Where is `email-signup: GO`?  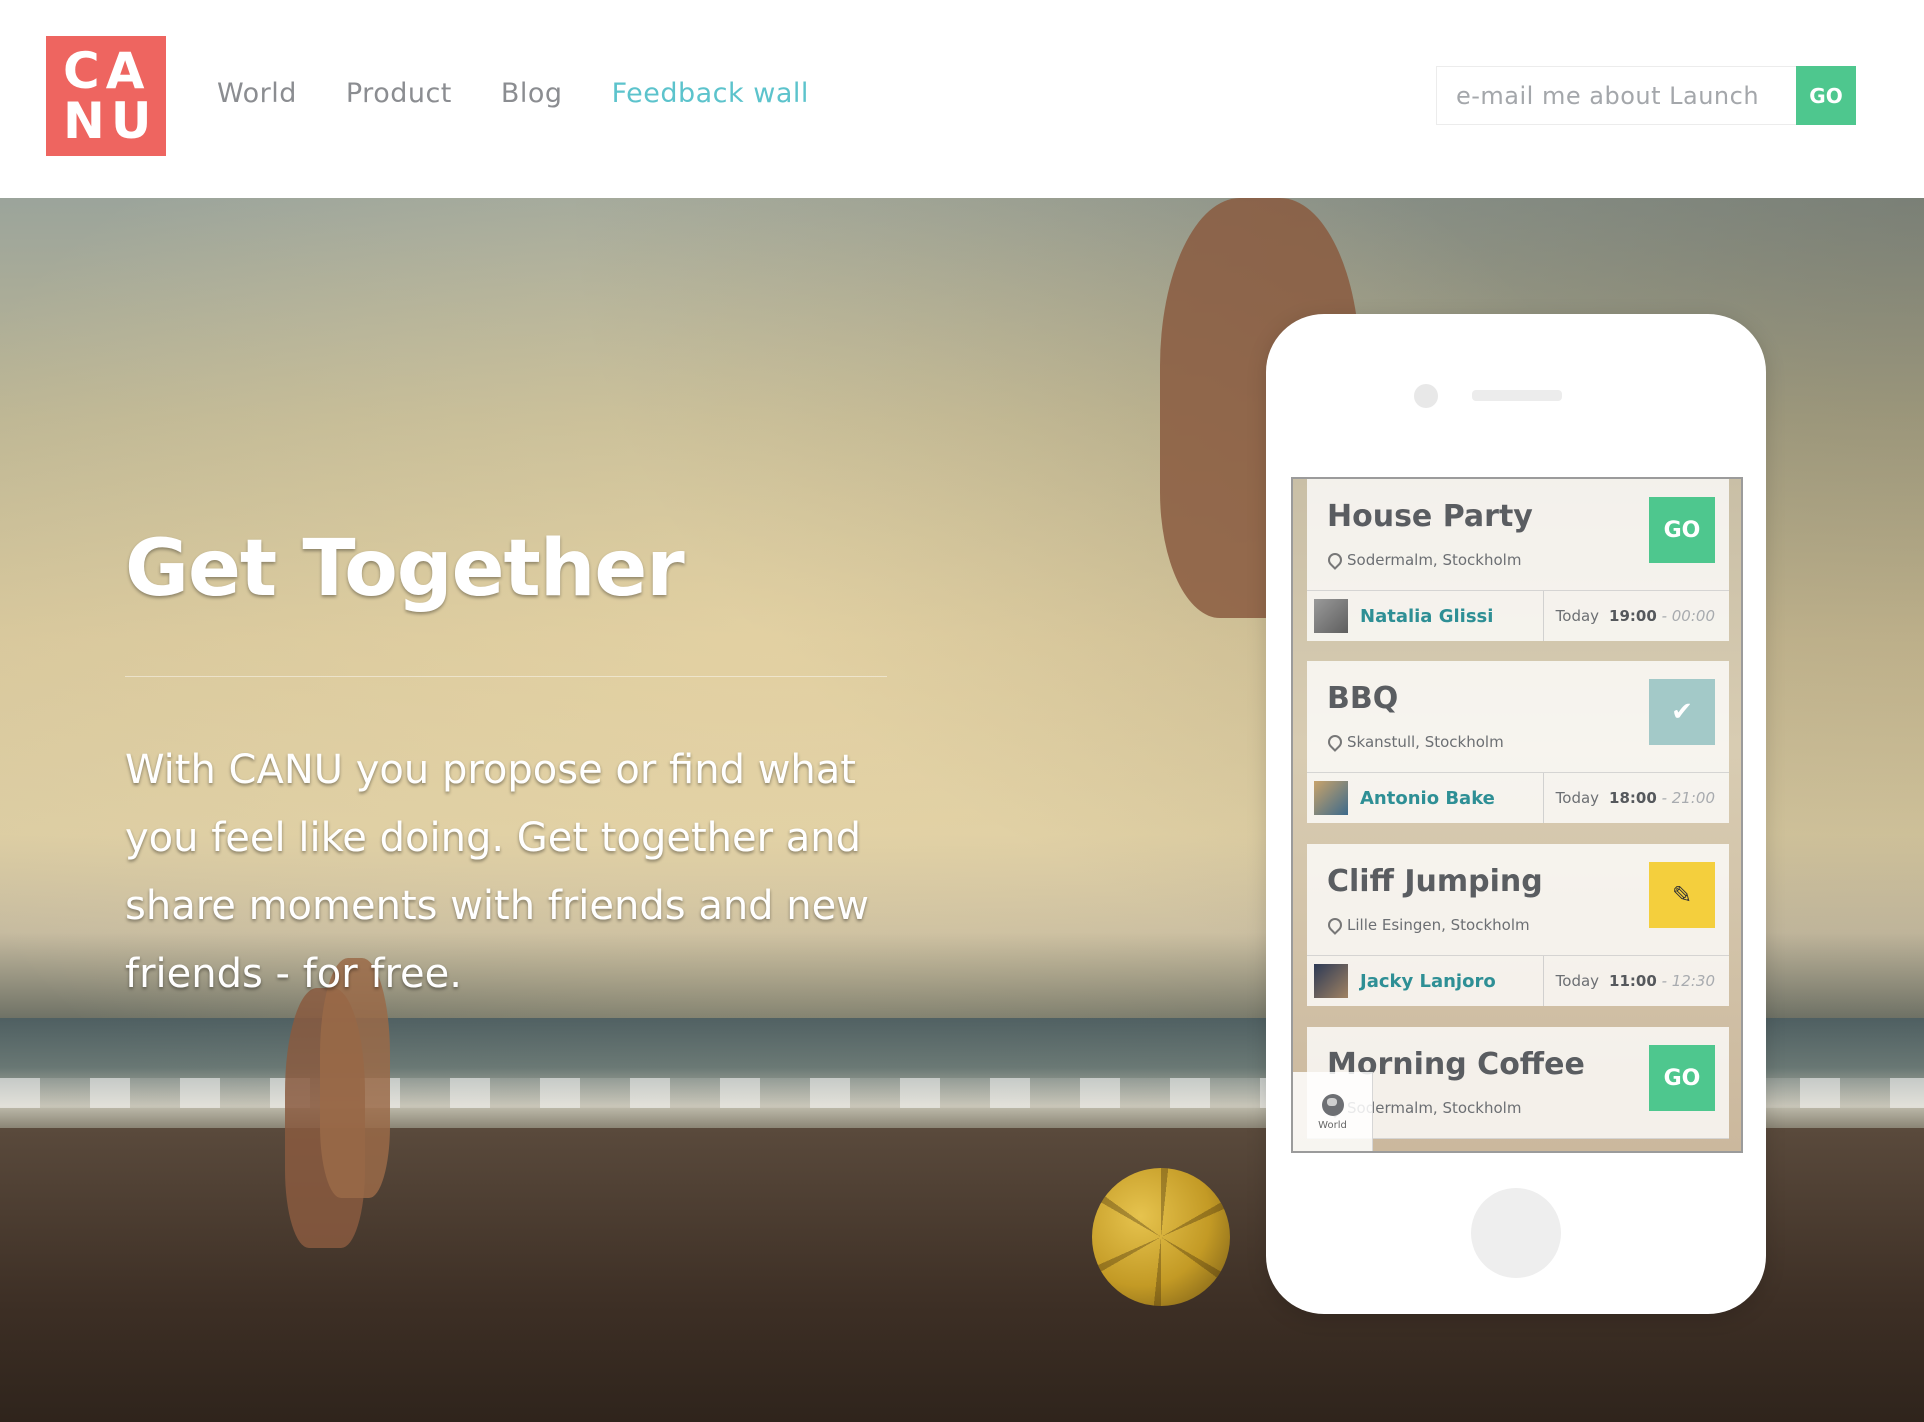 email-signup: GO is located at coordinates (1647, 95).